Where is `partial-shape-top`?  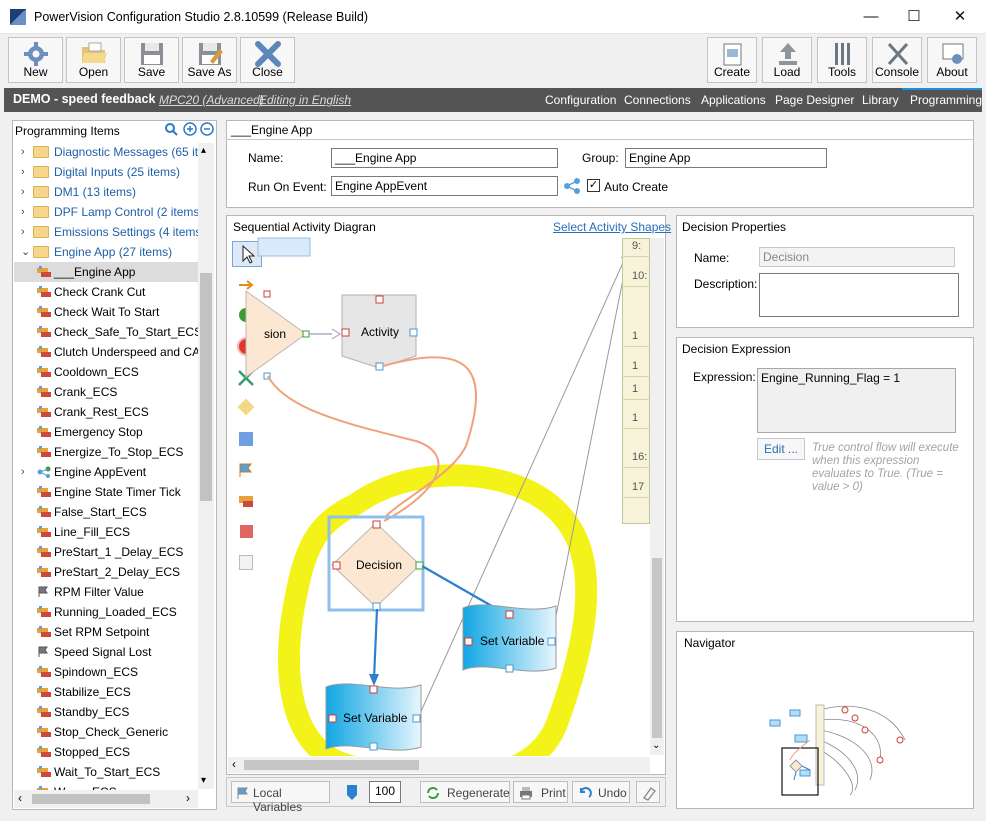
partial-shape-top is located at coordinates (284, 247).